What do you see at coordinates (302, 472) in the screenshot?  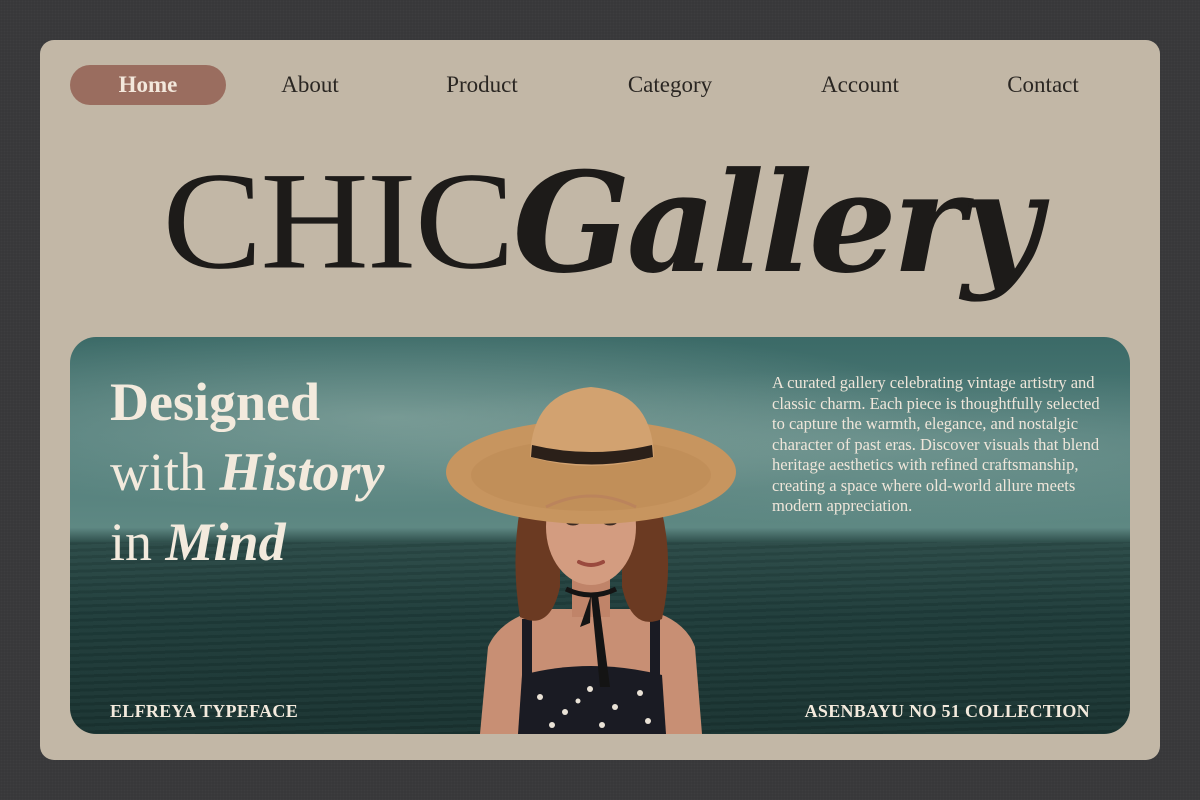 I see `hero-title-line2-emph: History` at bounding box center [302, 472].